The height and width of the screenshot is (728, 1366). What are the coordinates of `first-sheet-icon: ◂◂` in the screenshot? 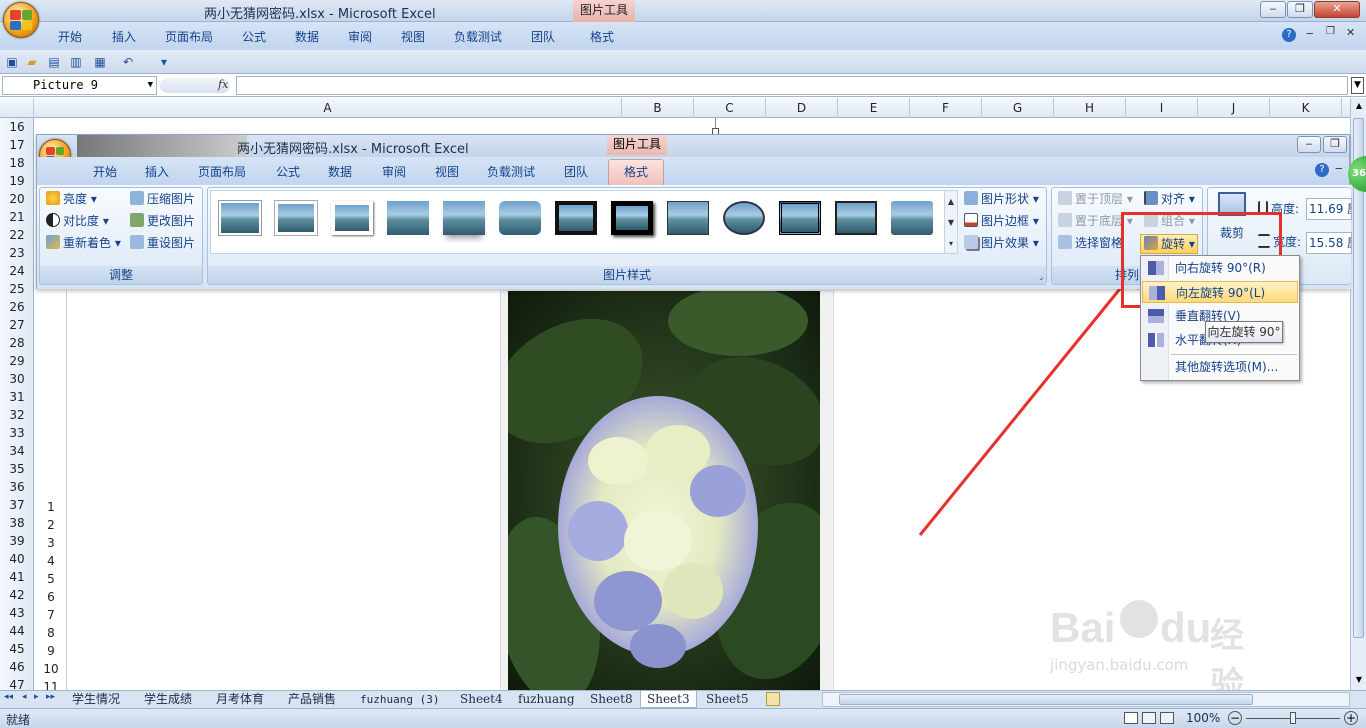 It's located at (8, 697).